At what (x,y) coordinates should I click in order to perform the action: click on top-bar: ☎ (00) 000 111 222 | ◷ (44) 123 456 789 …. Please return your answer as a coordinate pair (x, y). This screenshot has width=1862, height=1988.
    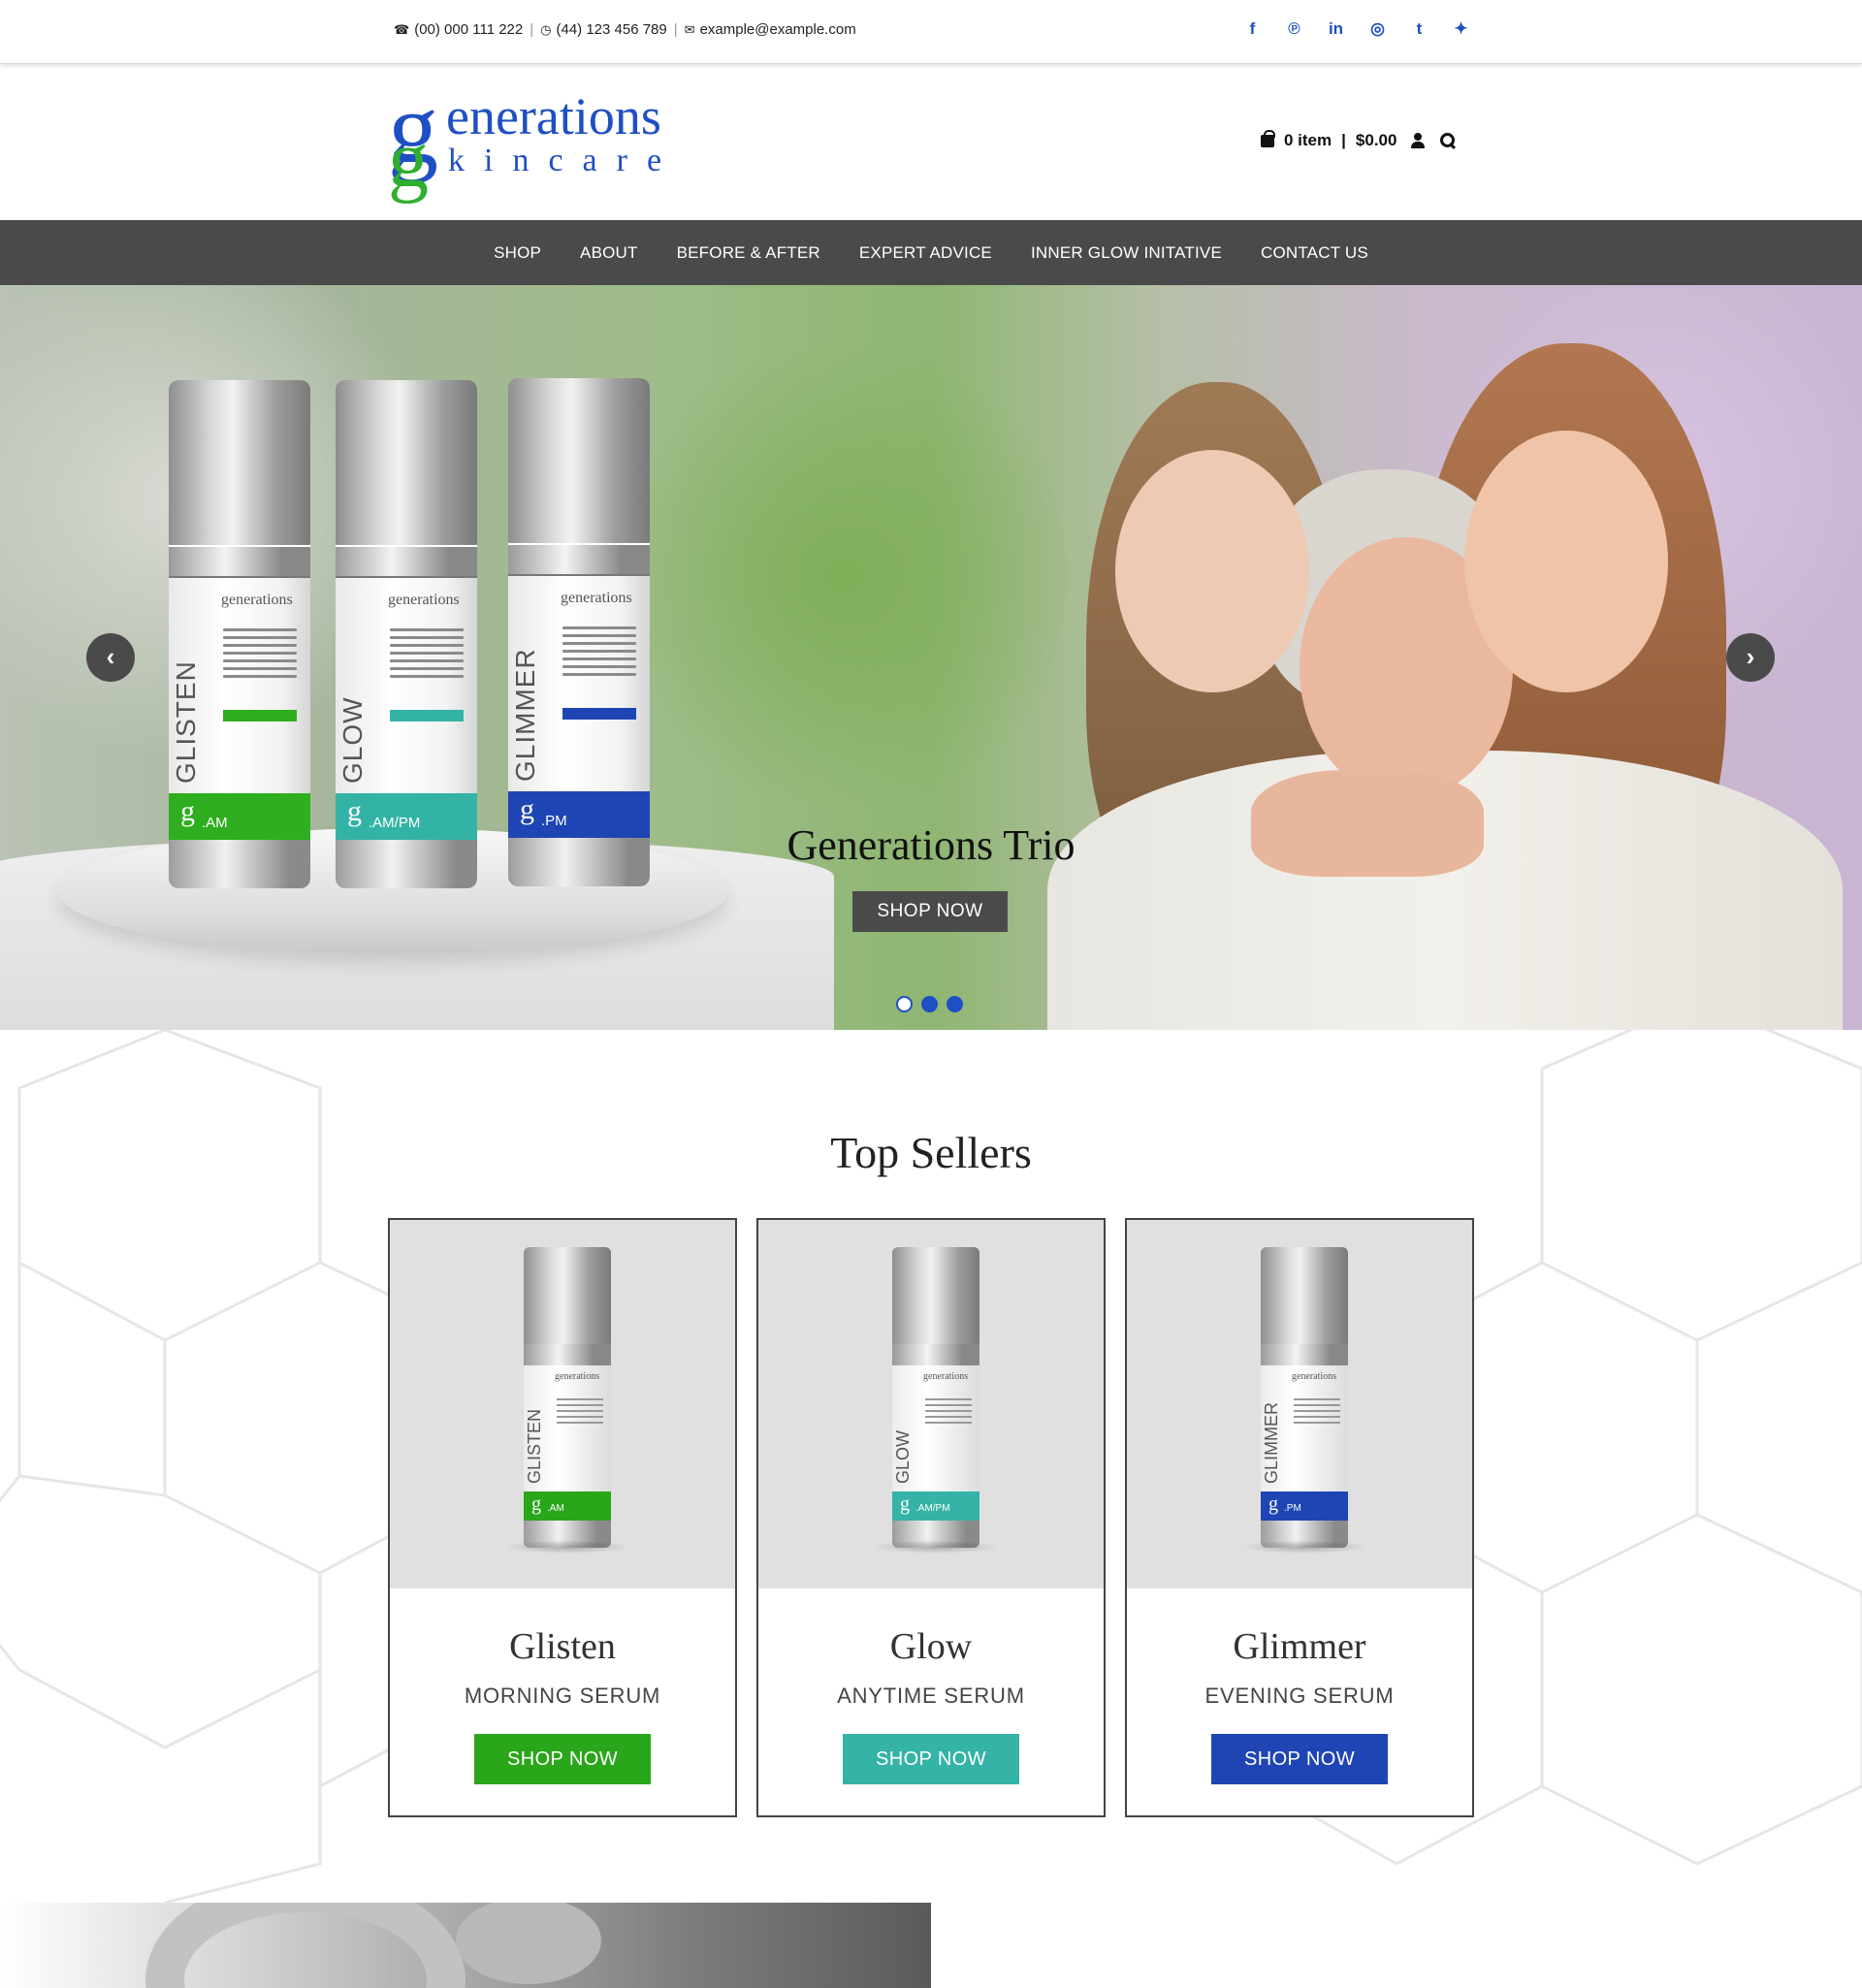
    Looking at the image, I should click on (931, 32).